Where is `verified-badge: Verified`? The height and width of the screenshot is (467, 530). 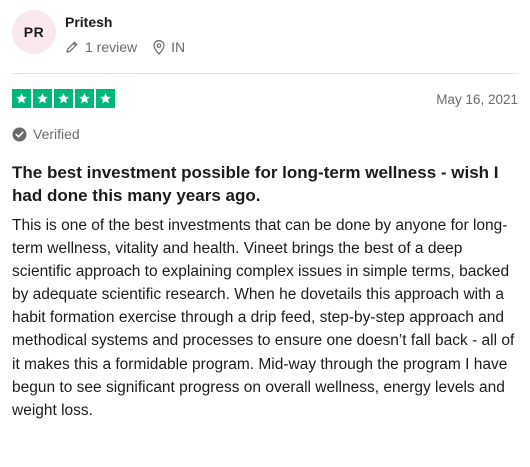
verified-badge: Verified is located at coordinates (46, 134).